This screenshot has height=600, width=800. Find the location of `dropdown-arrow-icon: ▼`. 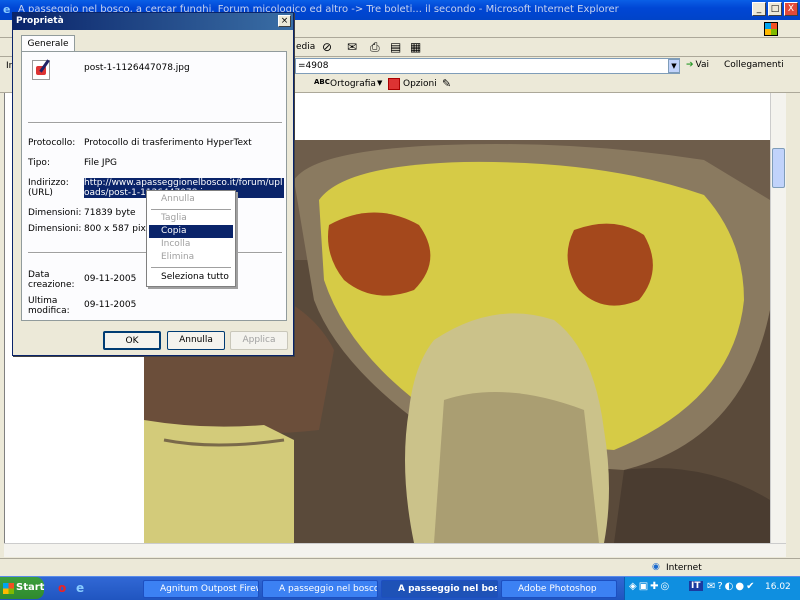

dropdown-arrow-icon: ▼ is located at coordinates (379, 83).